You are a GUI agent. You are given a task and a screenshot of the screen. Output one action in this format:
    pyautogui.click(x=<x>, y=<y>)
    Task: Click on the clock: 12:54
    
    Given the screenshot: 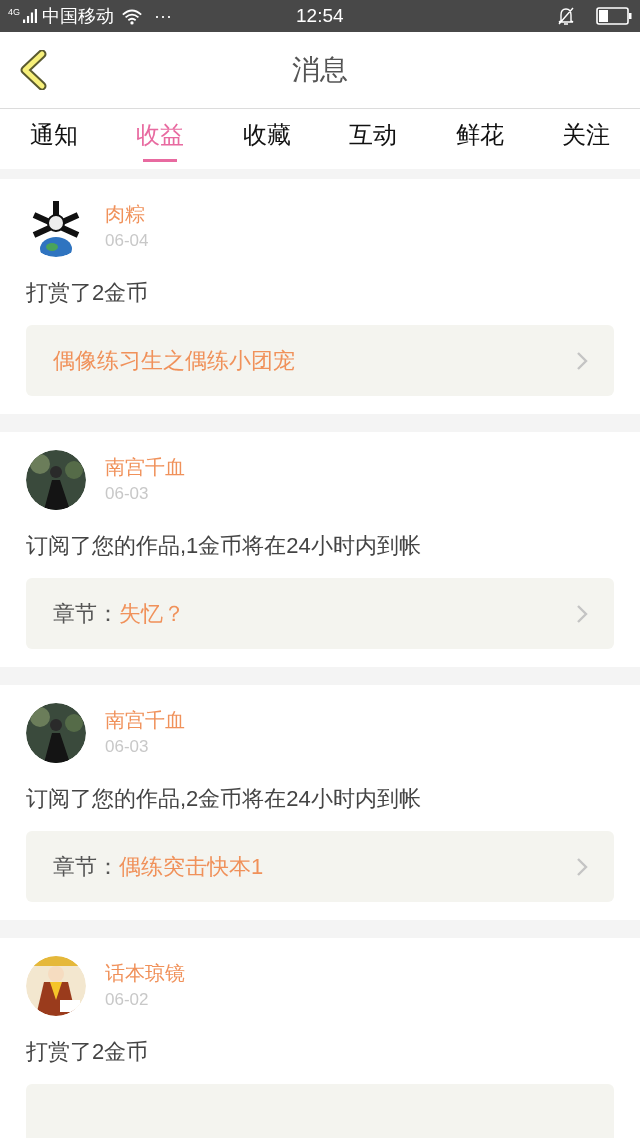 What is the action you would take?
    pyautogui.click(x=320, y=15)
    